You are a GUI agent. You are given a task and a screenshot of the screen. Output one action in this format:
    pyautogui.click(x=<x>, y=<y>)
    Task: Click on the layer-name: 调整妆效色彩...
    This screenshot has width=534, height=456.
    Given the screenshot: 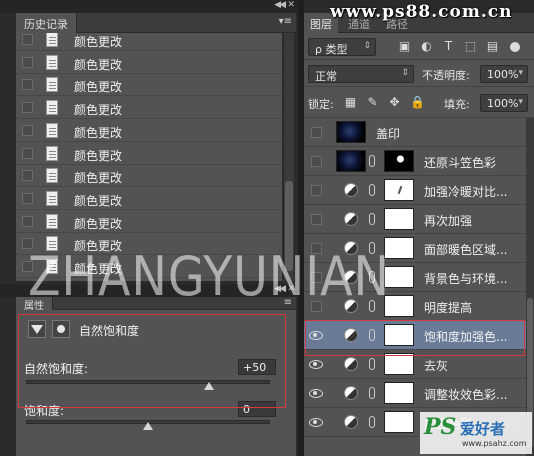 What is the action you would take?
    pyautogui.click(x=466, y=395)
    